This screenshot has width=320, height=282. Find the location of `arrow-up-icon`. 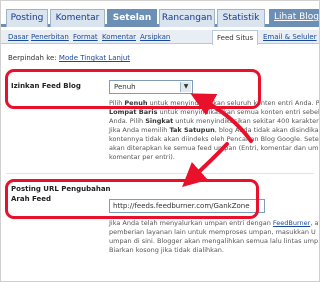

arrow-up-icon is located at coordinates (221, 118).